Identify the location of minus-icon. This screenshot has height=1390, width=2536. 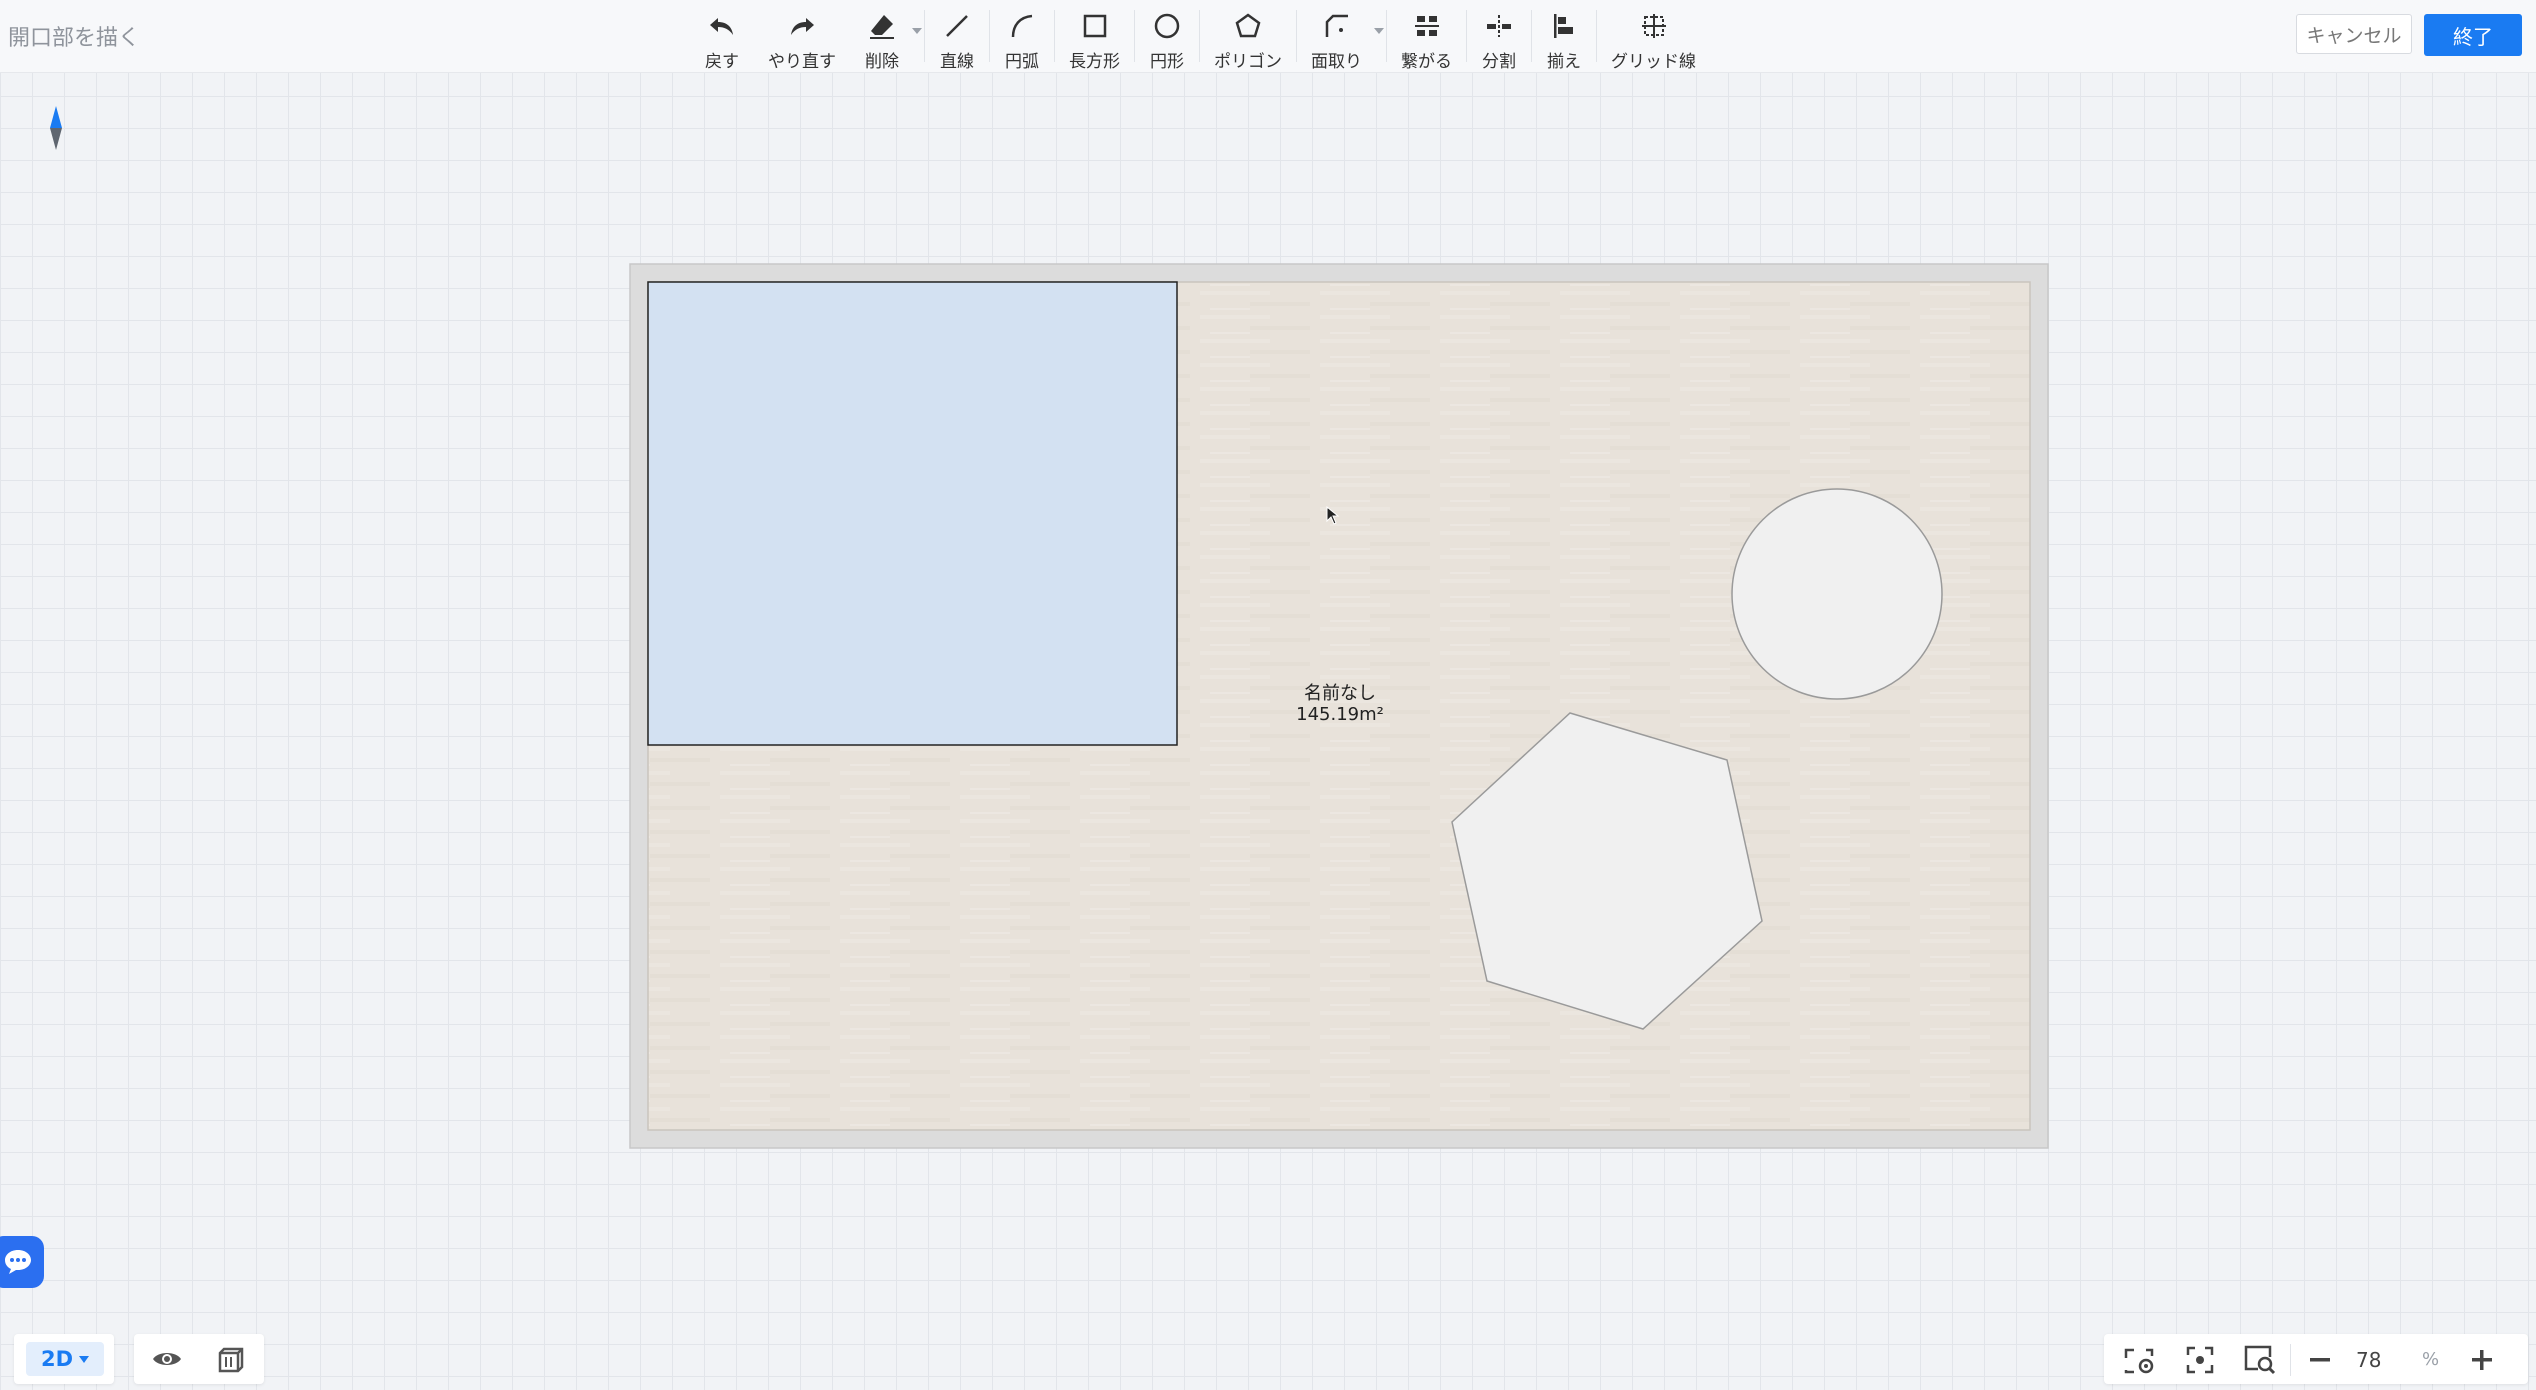
(2320, 1360).